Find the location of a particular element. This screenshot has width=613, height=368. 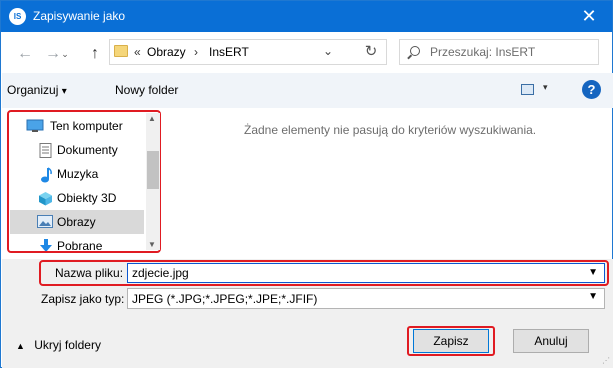

scroll-up-icon: ▲ is located at coordinates (152, 118).